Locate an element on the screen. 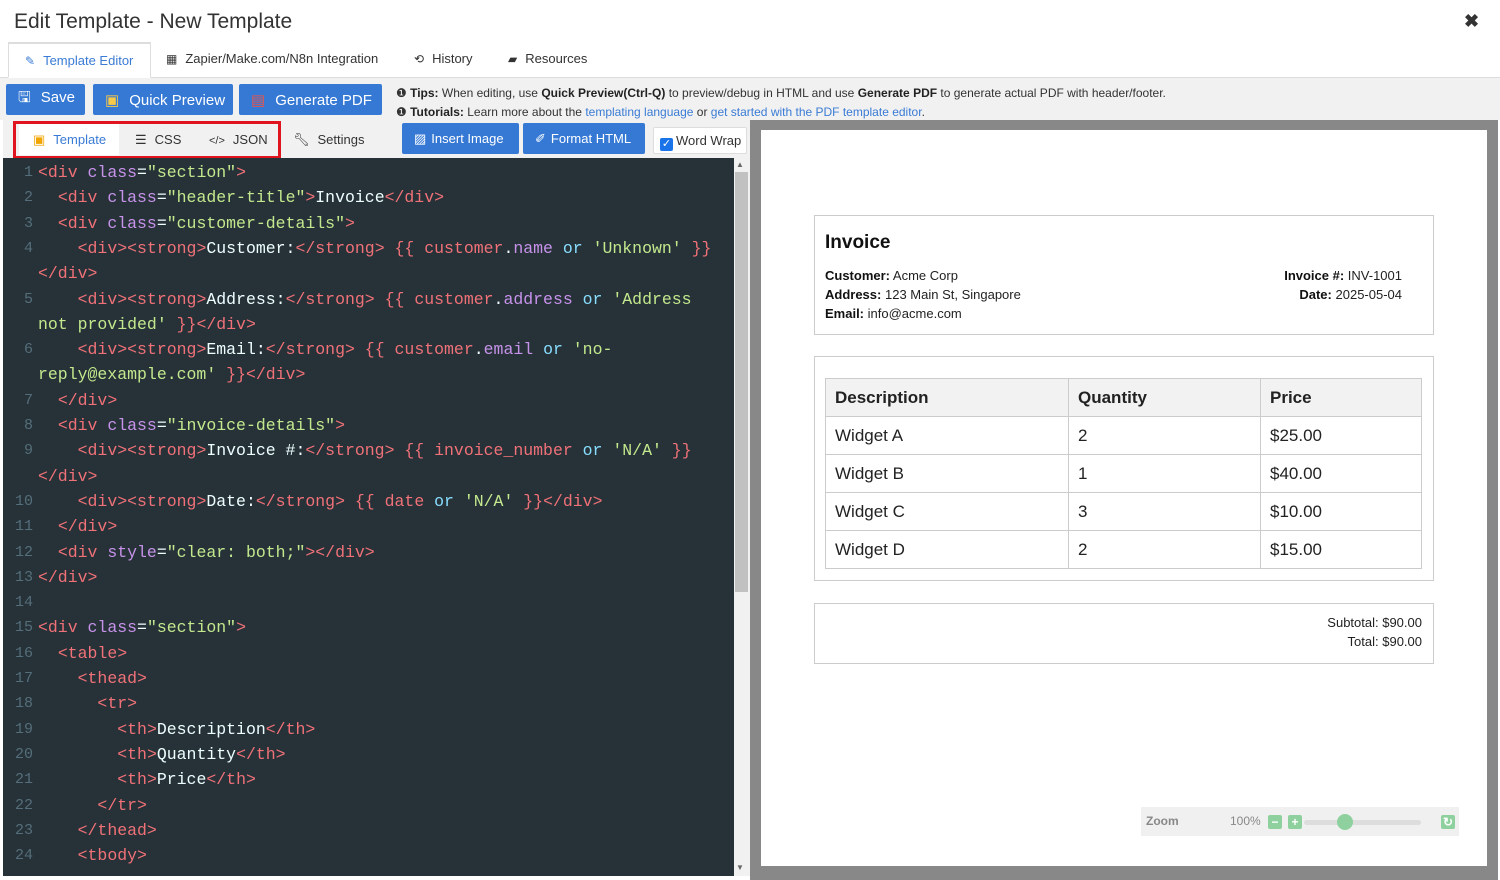  column-header: Description is located at coordinates (947, 397).